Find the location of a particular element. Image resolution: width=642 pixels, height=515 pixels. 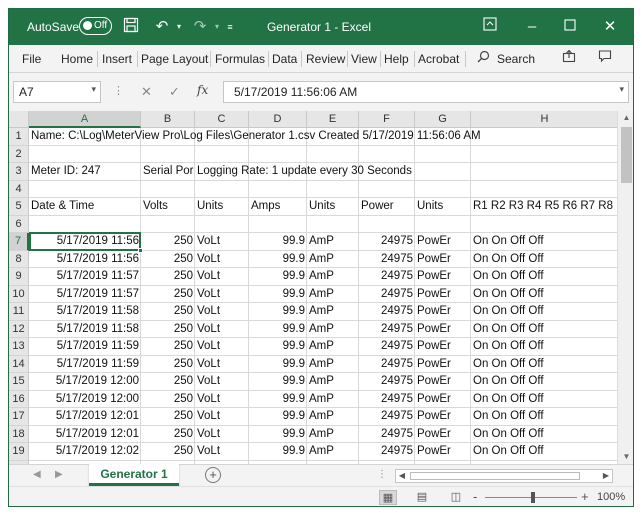

cell-b12: 250 is located at coordinates (168, 330).